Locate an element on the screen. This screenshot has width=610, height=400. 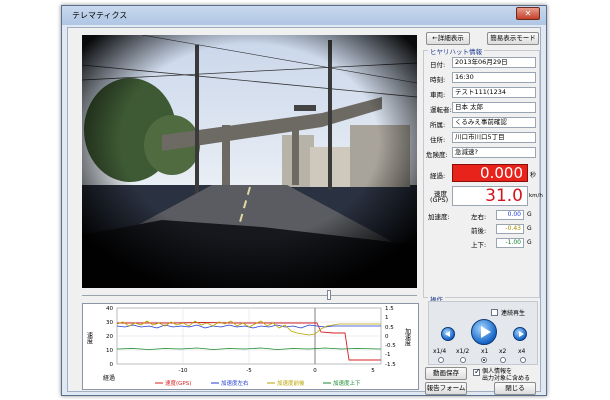
window-title: テレマティクス is located at coordinates (100, 15).